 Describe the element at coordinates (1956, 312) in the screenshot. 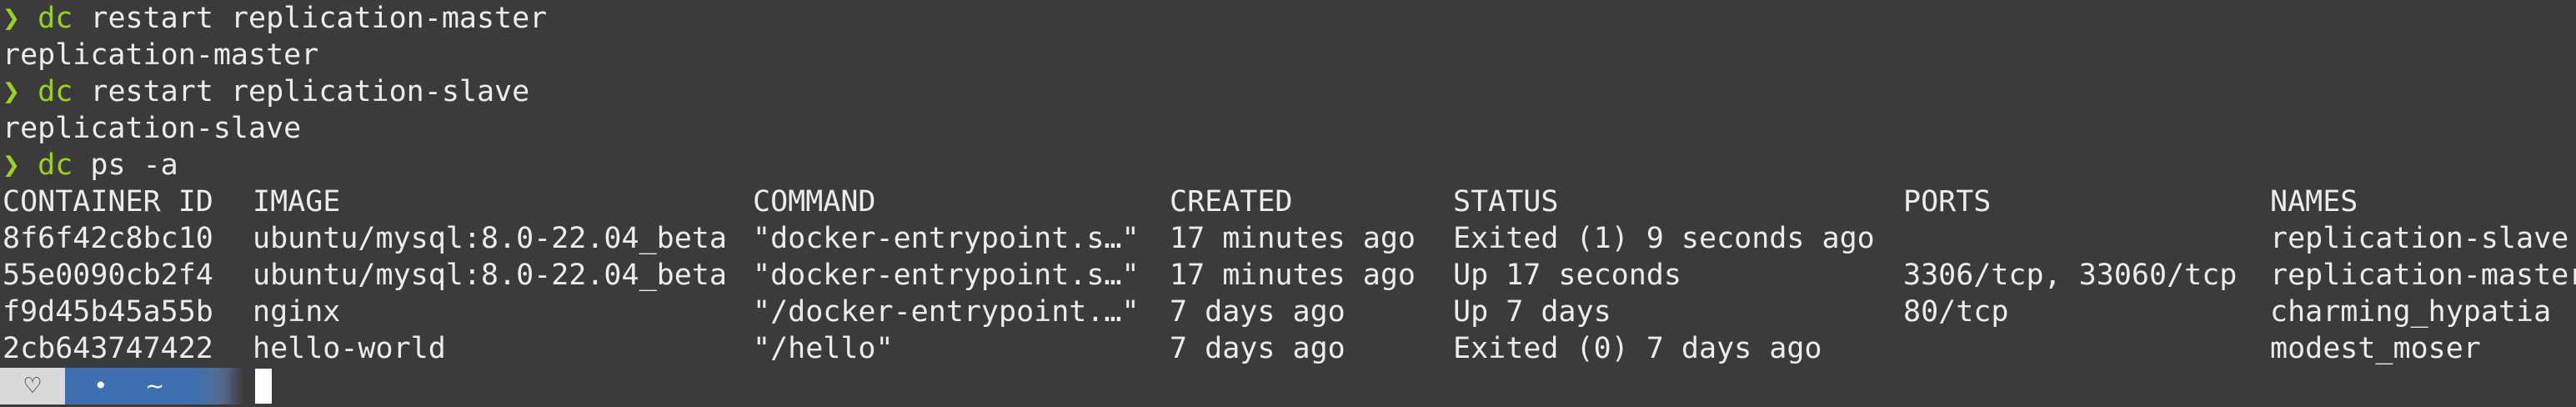

I see `ports: 80/tcp` at that location.